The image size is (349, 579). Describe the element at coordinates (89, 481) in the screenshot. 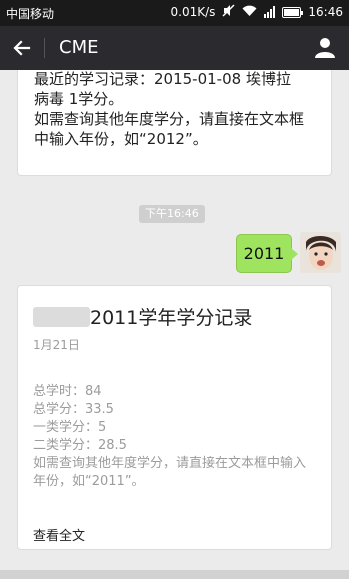

I see `hint-text: 年份，如“2011”。` at that location.